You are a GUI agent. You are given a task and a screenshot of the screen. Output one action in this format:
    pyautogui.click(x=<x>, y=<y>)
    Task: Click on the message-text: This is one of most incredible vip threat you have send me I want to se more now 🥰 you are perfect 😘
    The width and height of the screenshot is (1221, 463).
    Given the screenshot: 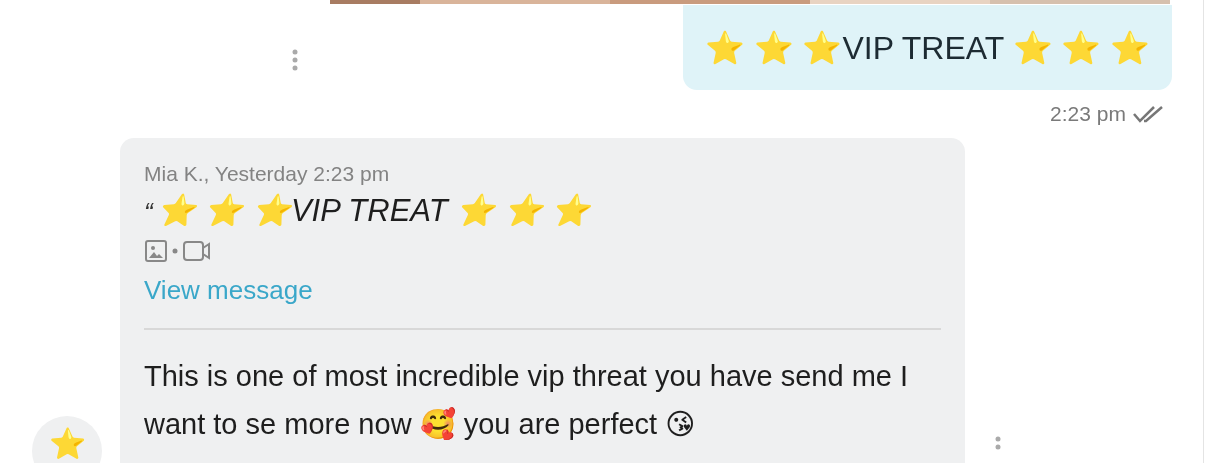 What is the action you would take?
    pyautogui.click(x=527, y=400)
    